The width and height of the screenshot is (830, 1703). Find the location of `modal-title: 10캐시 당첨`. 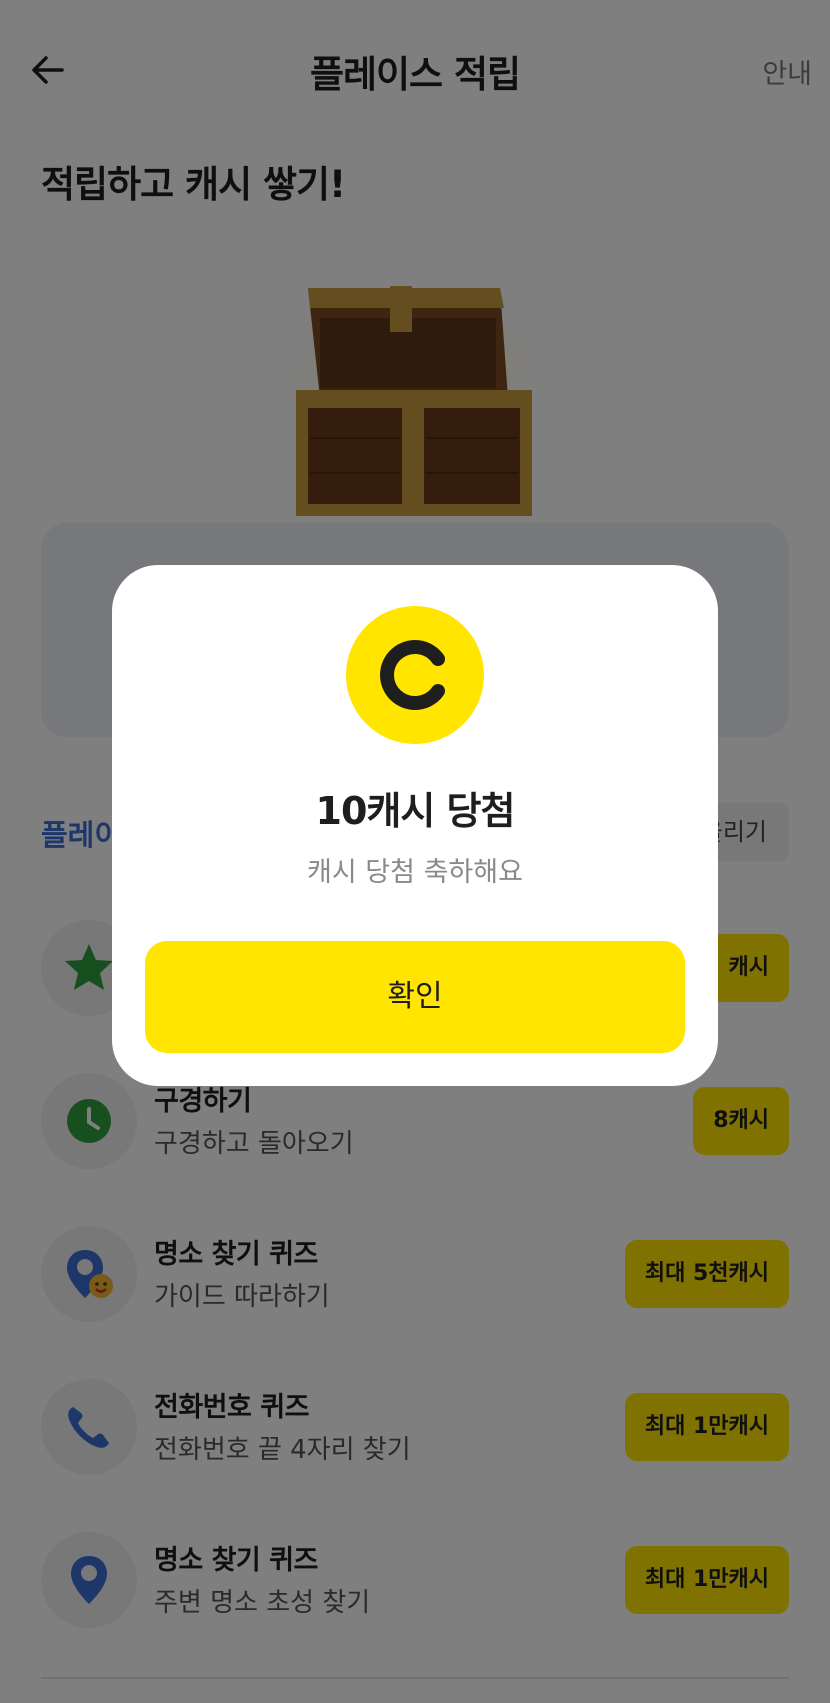

modal-title: 10캐시 당첨 is located at coordinates (415, 811).